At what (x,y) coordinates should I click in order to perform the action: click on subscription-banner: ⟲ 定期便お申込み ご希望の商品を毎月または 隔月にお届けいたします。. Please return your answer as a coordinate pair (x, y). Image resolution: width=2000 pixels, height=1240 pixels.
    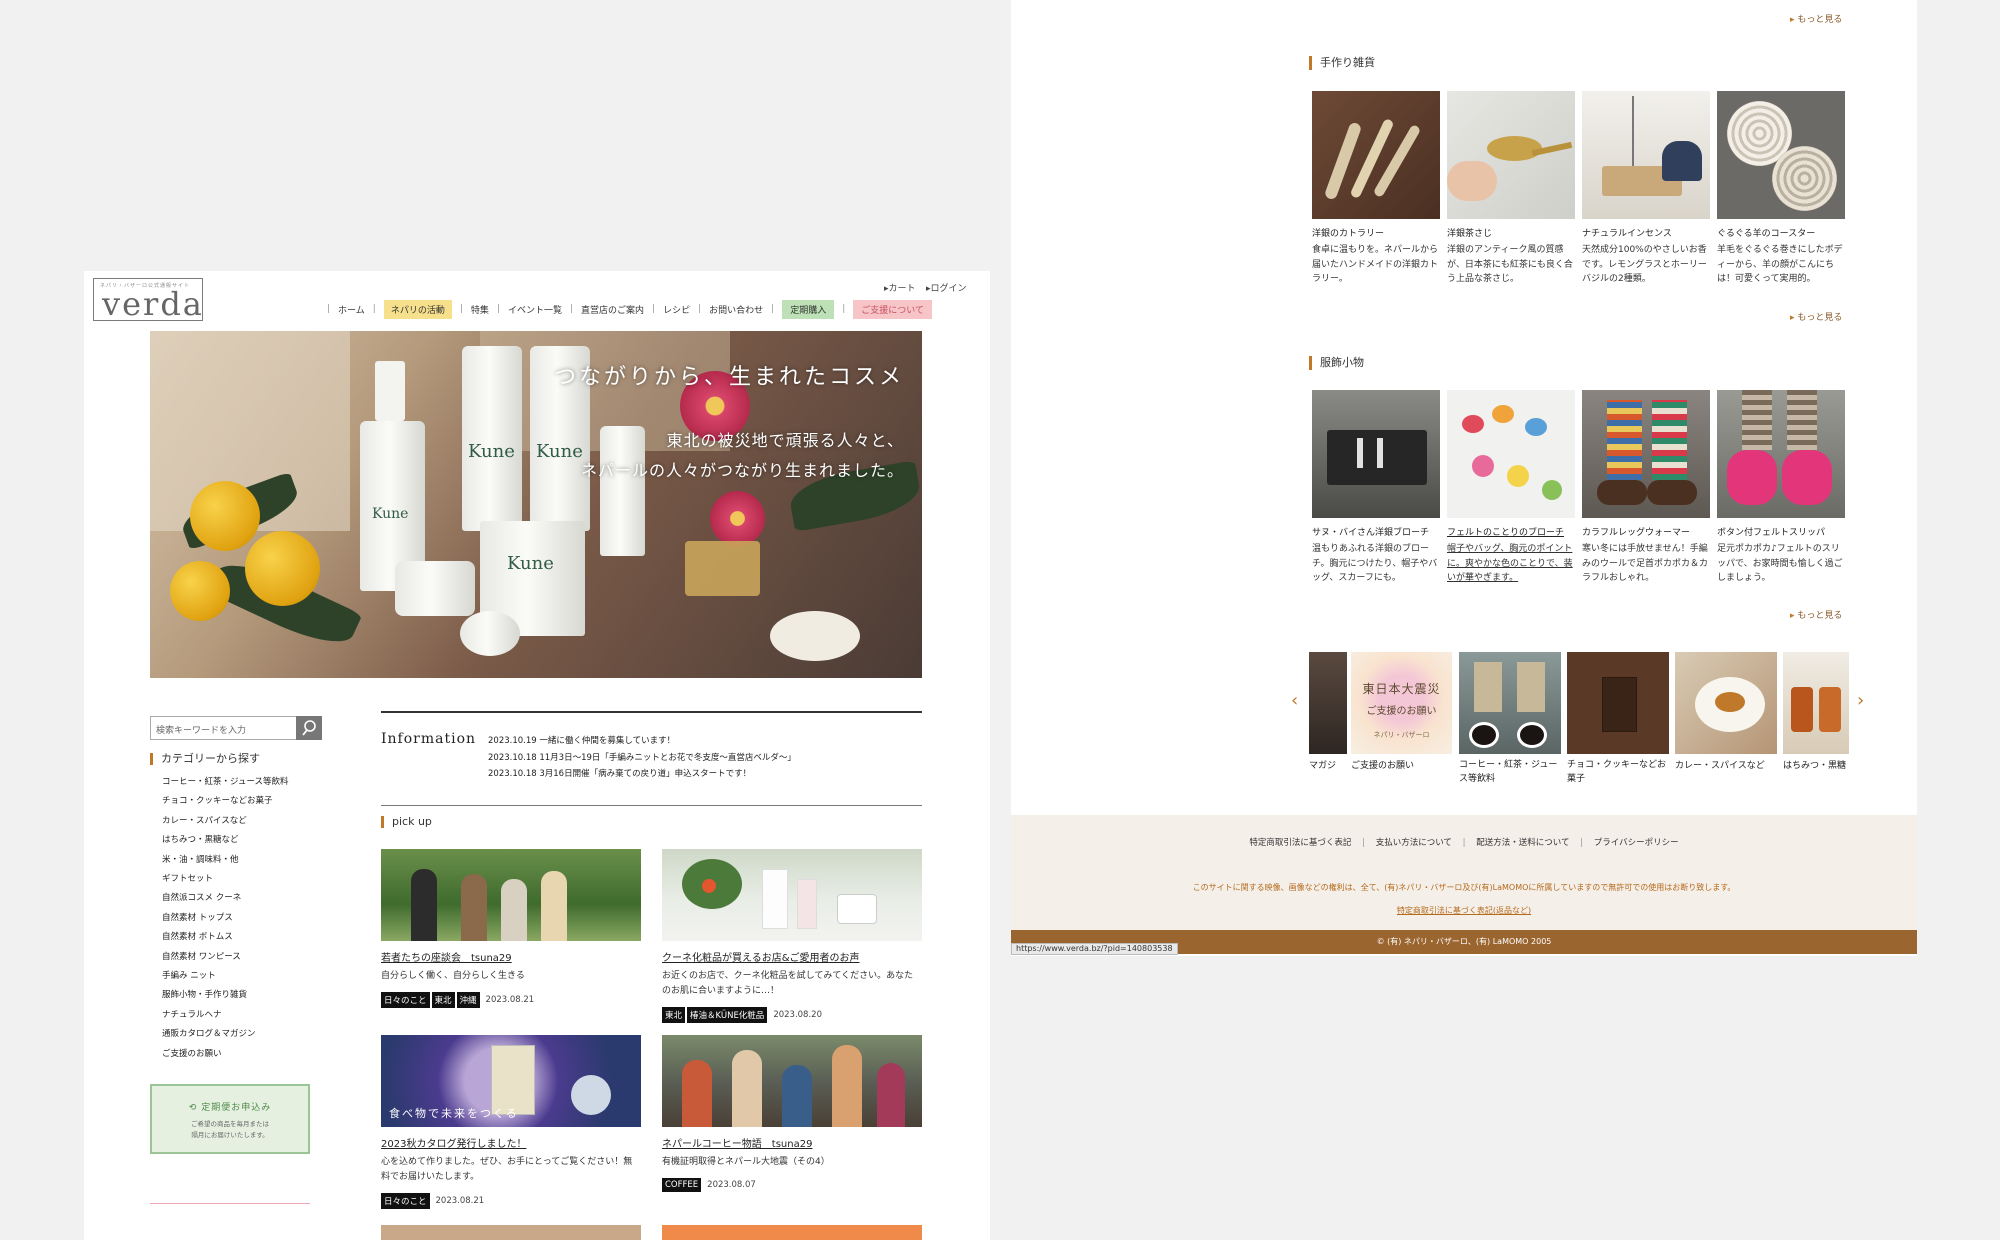
    Looking at the image, I should click on (230, 1119).